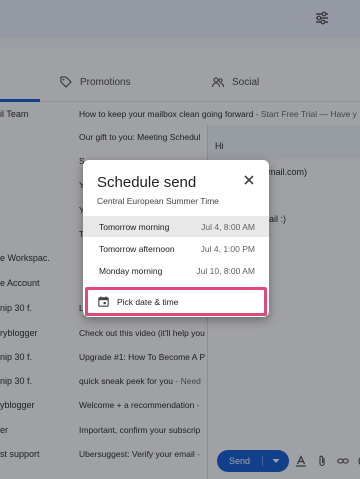 This screenshot has height=479, width=360. What do you see at coordinates (134, 226) in the screenshot?
I see `option-label: Tomorrow morning` at bounding box center [134, 226].